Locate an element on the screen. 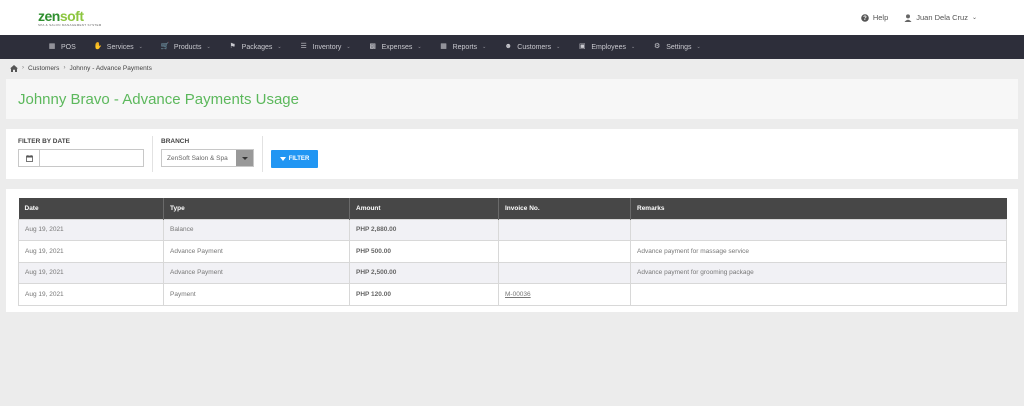  table-row: Aug 19, 2021 Payment PHP 120.00 M-00036 is located at coordinates (512, 294).